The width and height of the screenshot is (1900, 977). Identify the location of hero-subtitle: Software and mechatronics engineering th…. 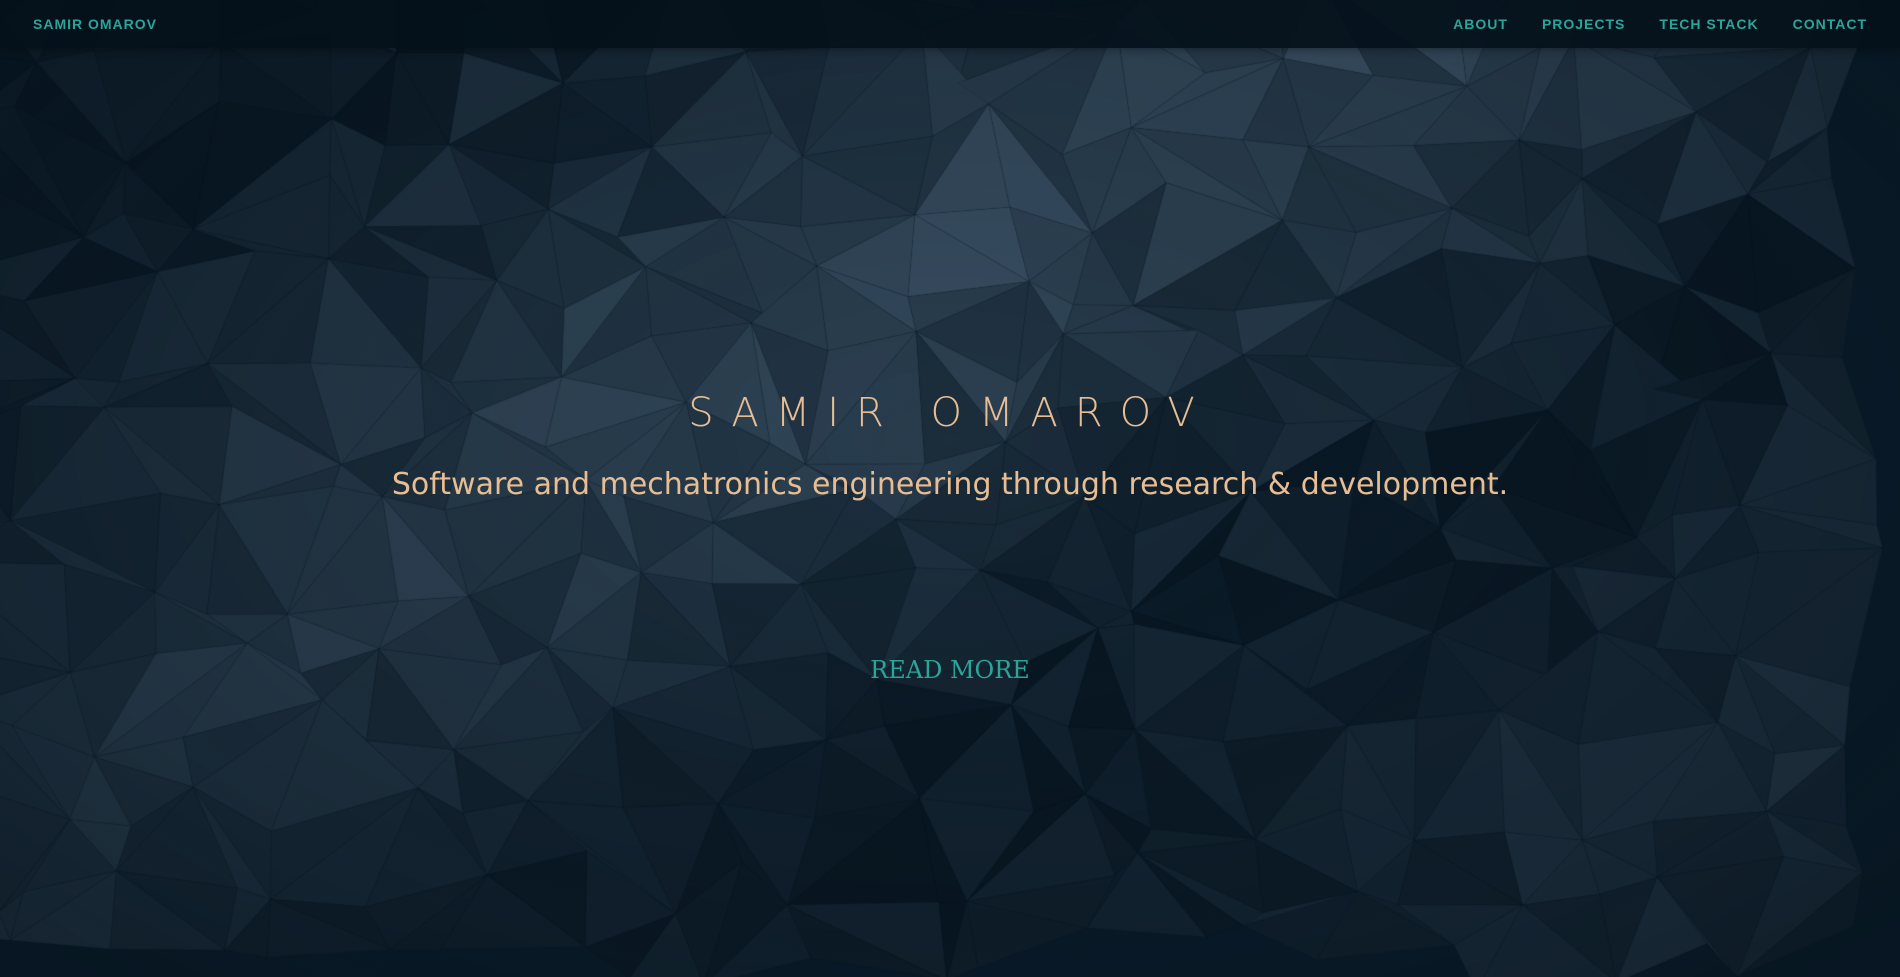
(950, 484).